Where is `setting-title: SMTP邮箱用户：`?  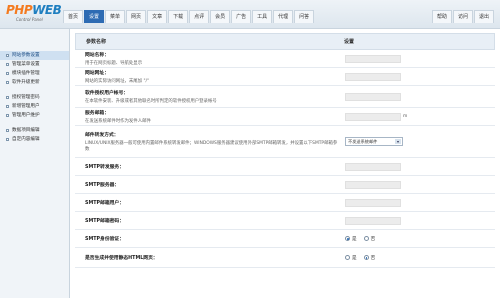 setting-title: SMTP邮箱用户： is located at coordinates (105, 203).